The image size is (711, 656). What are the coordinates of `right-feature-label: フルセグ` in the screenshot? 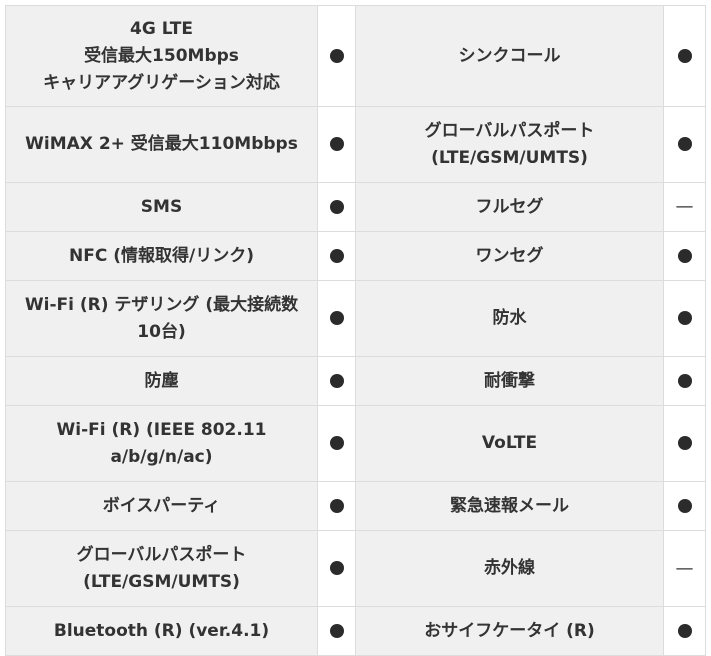 It's located at (509, 207).